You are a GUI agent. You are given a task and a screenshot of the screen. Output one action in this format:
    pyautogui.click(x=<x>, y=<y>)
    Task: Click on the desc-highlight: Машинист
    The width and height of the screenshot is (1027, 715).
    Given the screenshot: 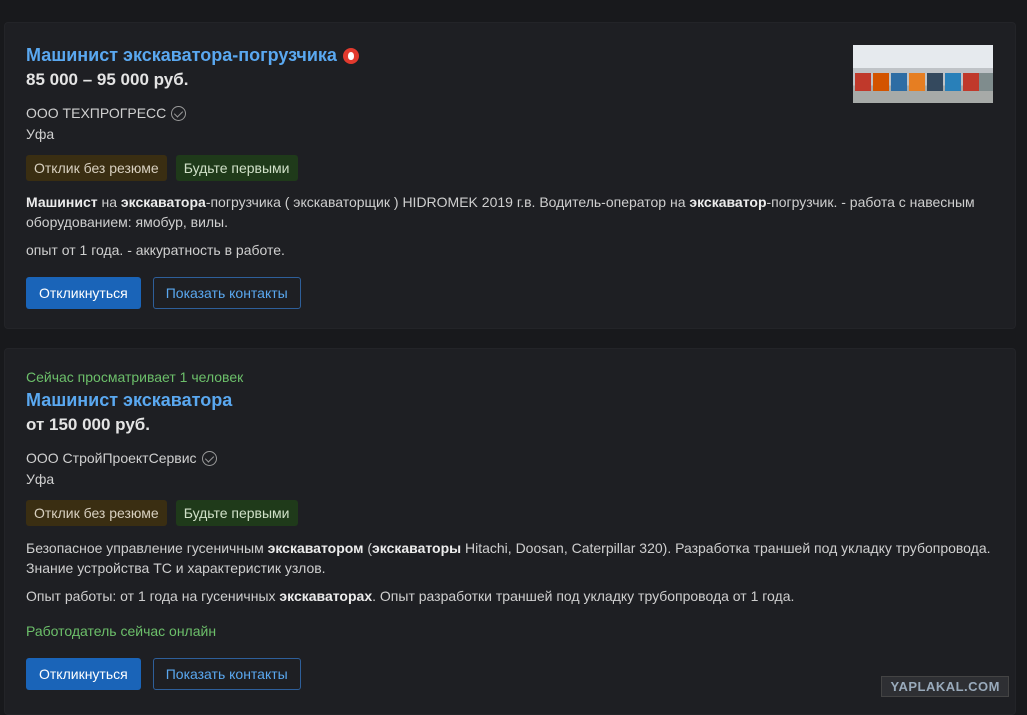 What is the action you would take?
    pyautogui.click(x=62, y=202)
    